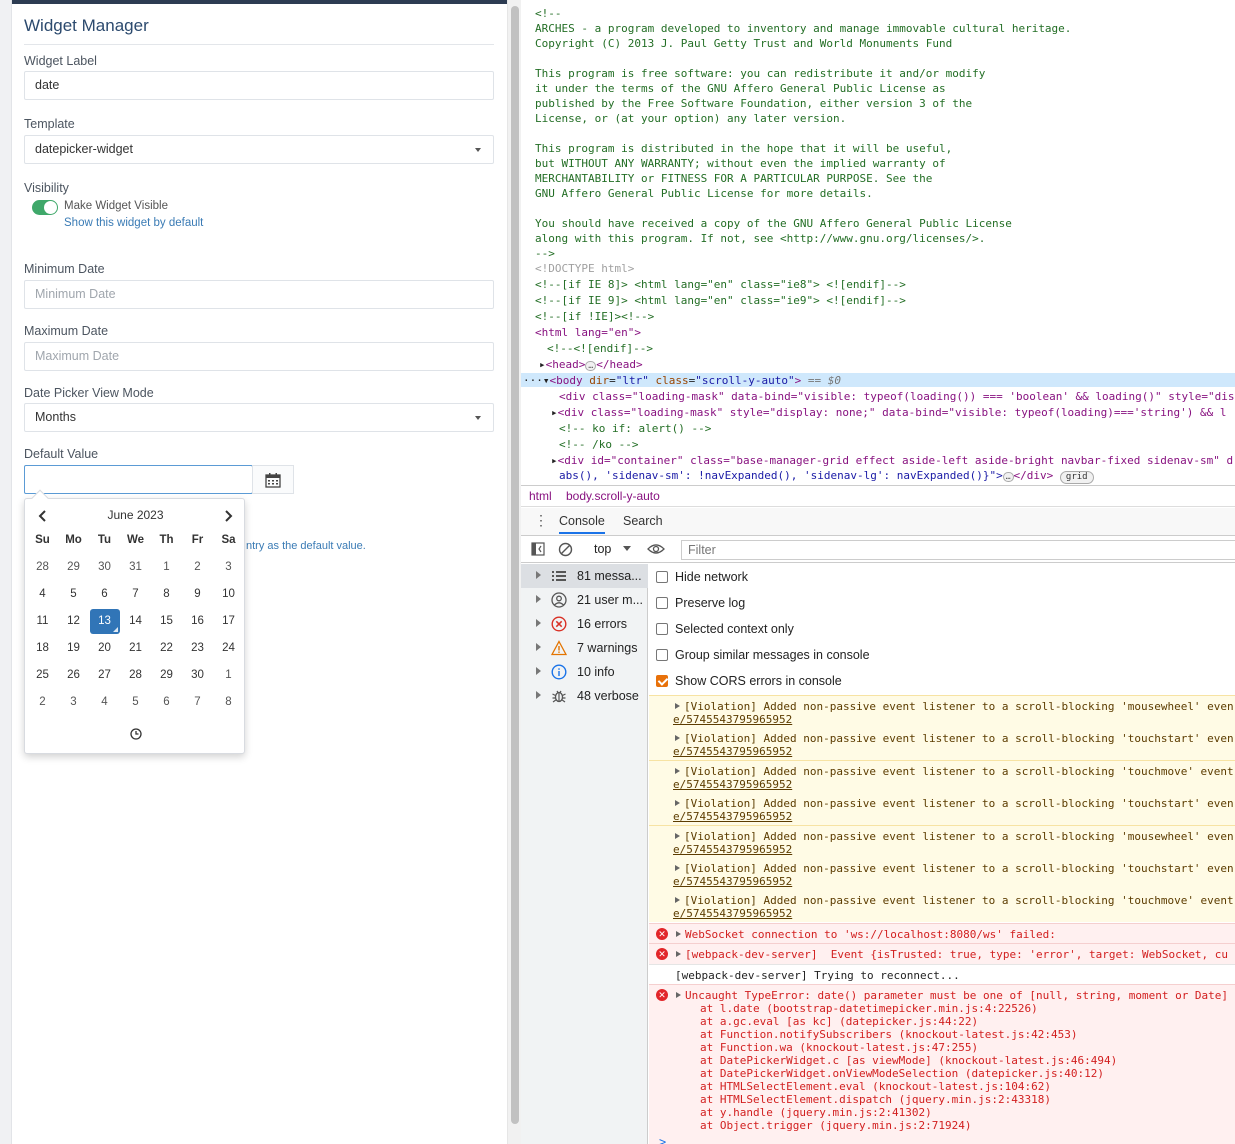 The image size is (1235, 1144). What do you see at coordinates (588, 332) in the screenshot?
I see `html-open-line: <html lang="en">` at bounding box center [588, 332].